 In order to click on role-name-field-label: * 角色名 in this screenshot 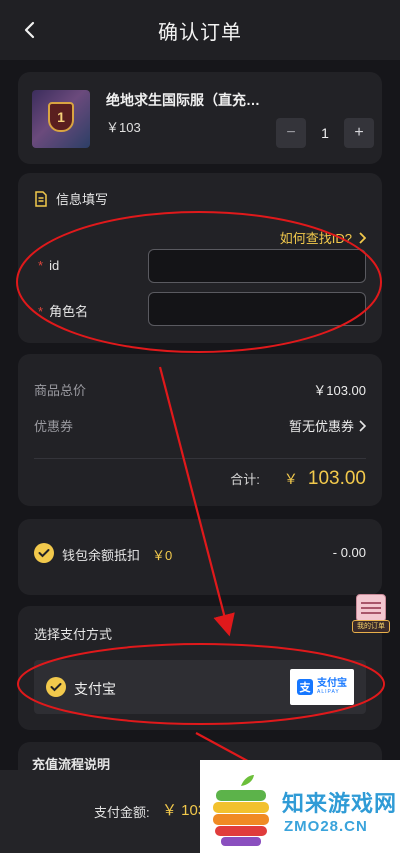, I will do `click(63, 310)`.